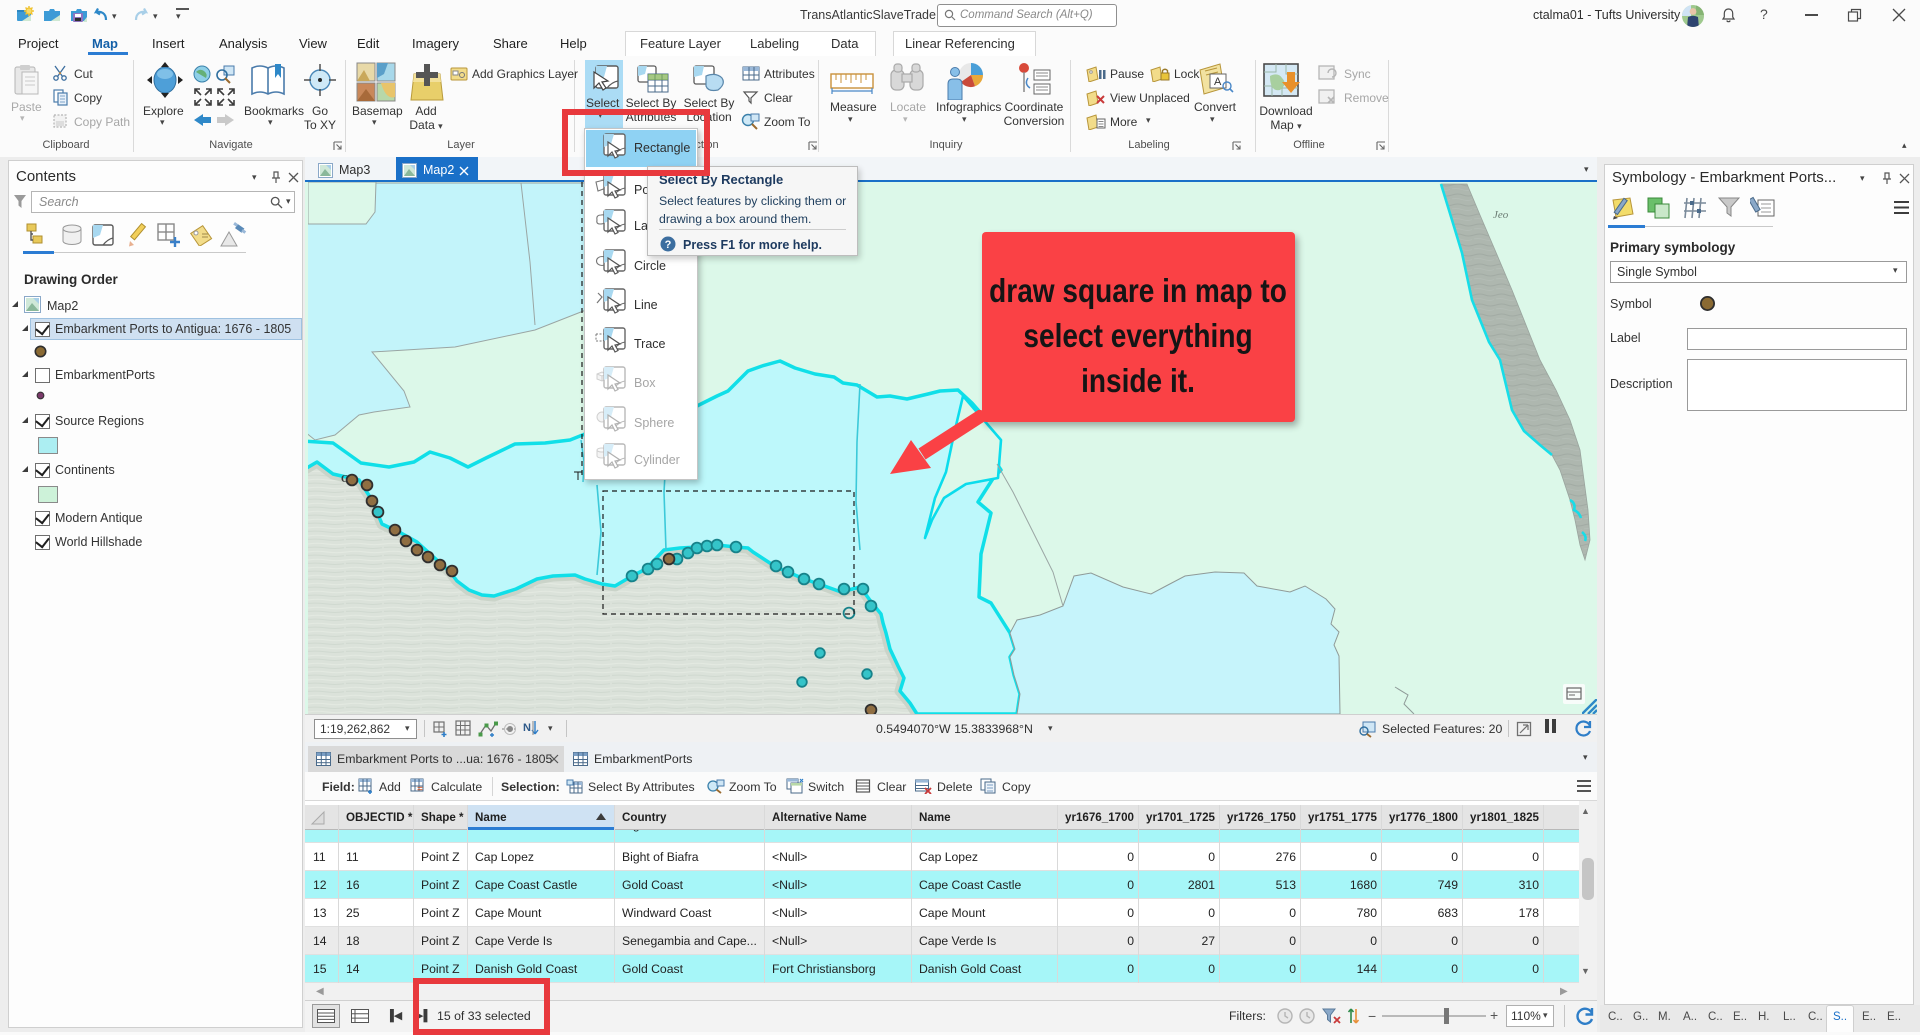  Describe the element at coordinates (527, 728) in the screenshot. I see `svg-text: N` at that location.